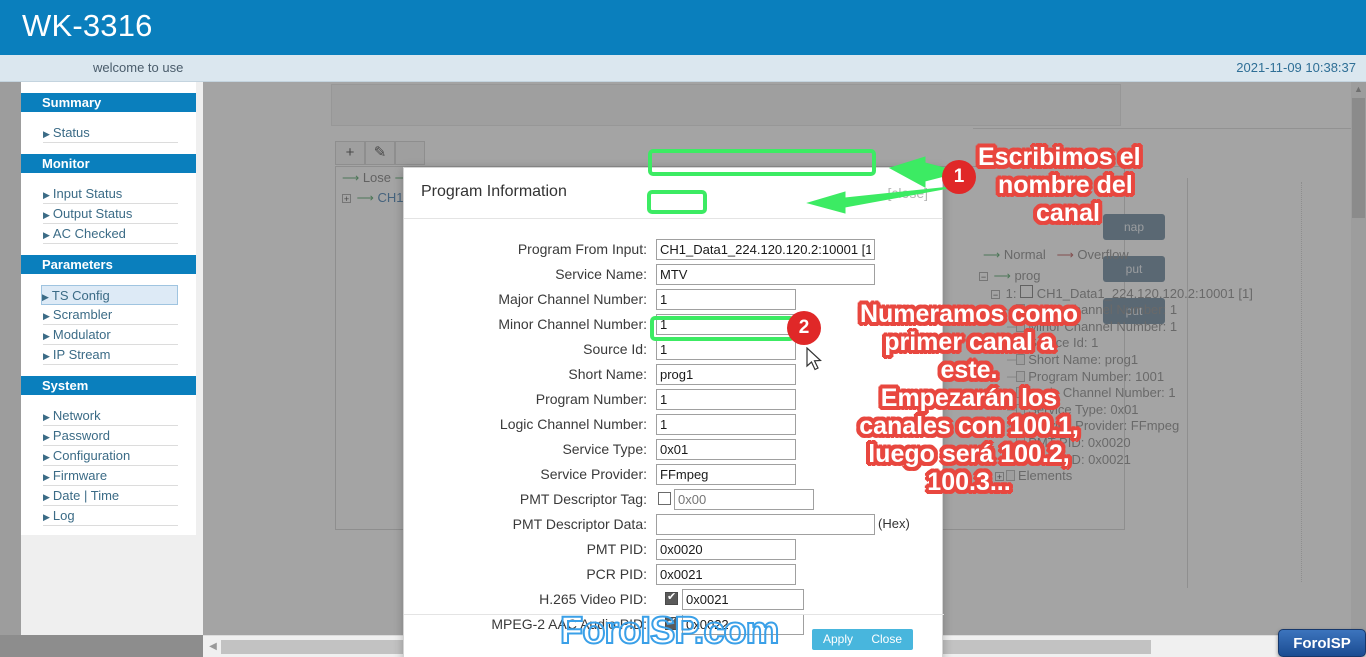 The width and height of the screenshot is (1366, 657). I want to click on logic-channel-number-field, so click(726, 424).